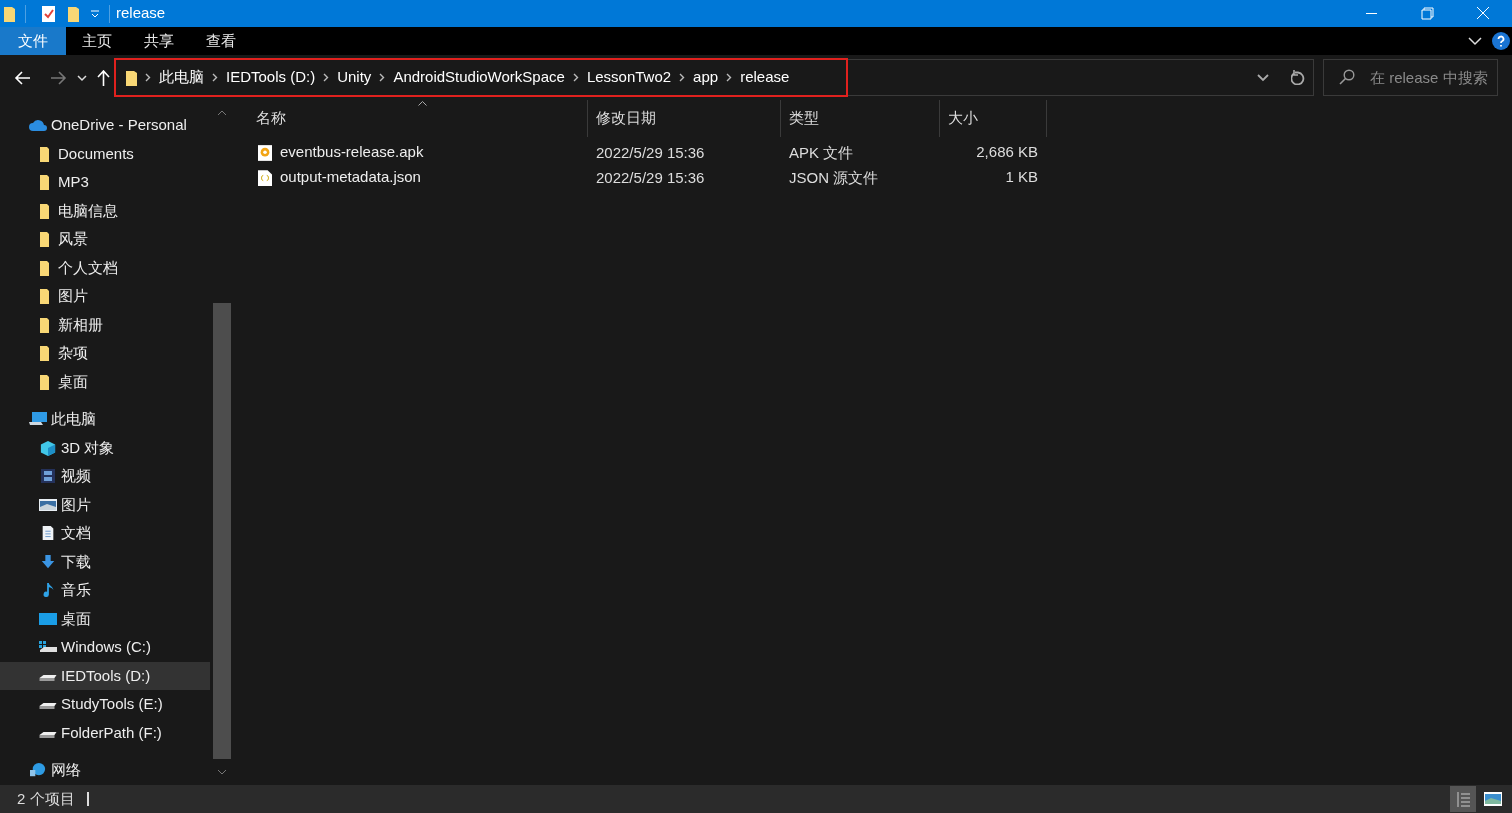 The width and height of the screenshot is (1512, 813). What do you see at coordinates (105, 590) in the screenshot?
I see `nav-item: 音乐` at bounding box center [105, 590].